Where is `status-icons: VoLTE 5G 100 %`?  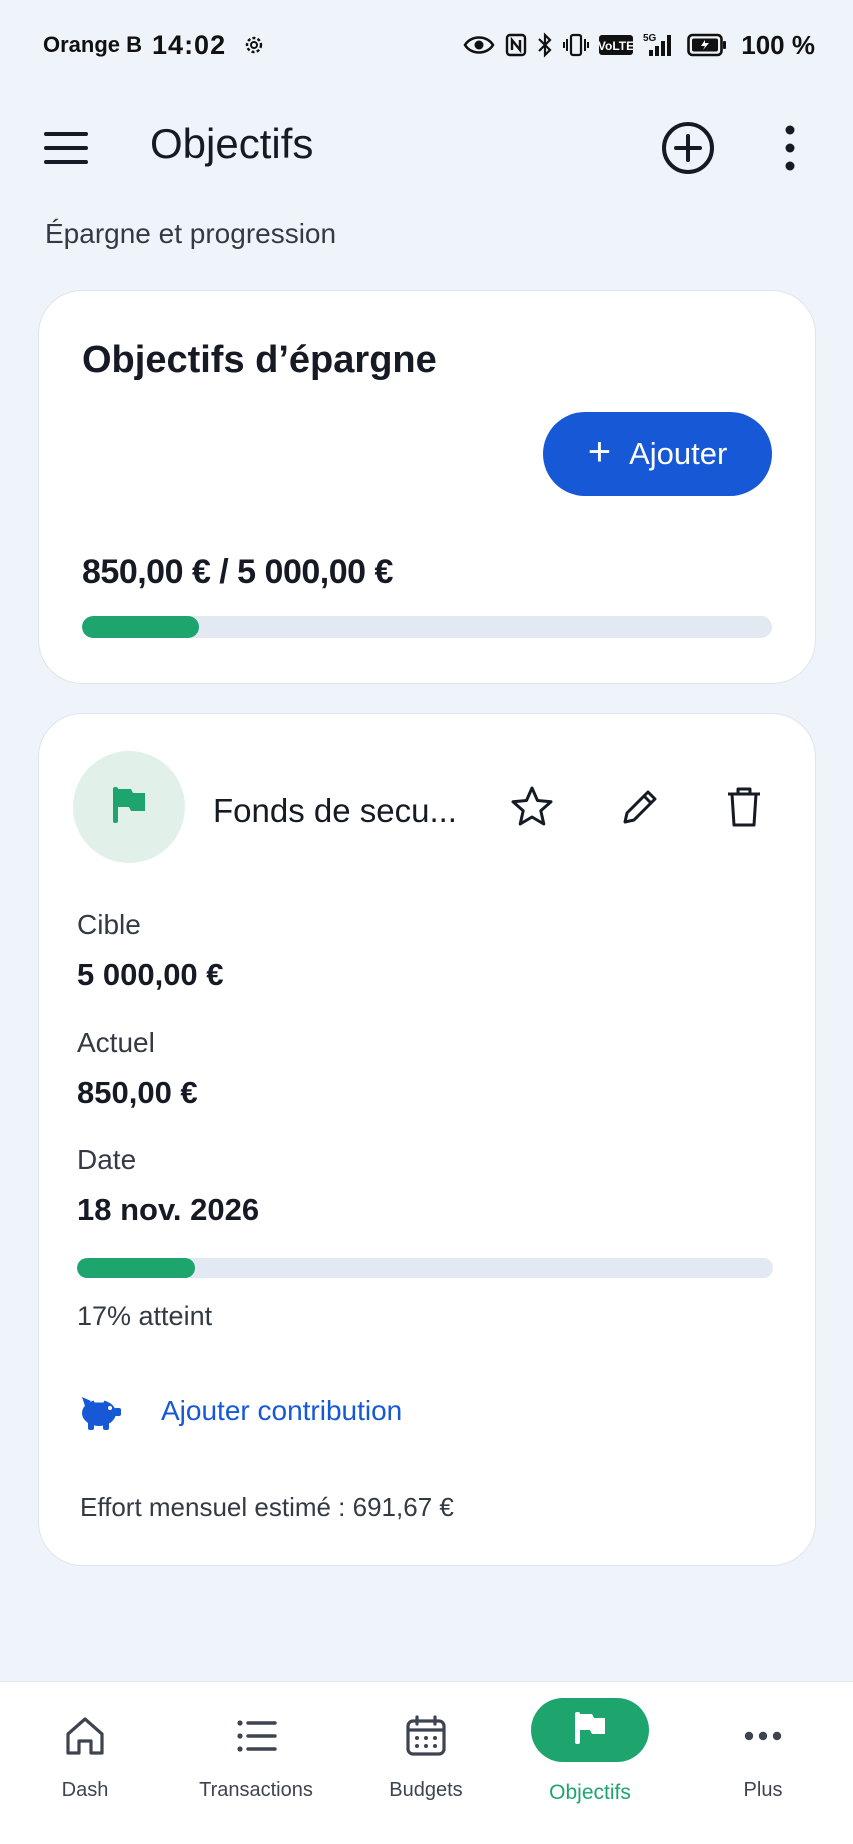
status-icons: VoLTE 5G 100 % is located at coordinates (639, 45).